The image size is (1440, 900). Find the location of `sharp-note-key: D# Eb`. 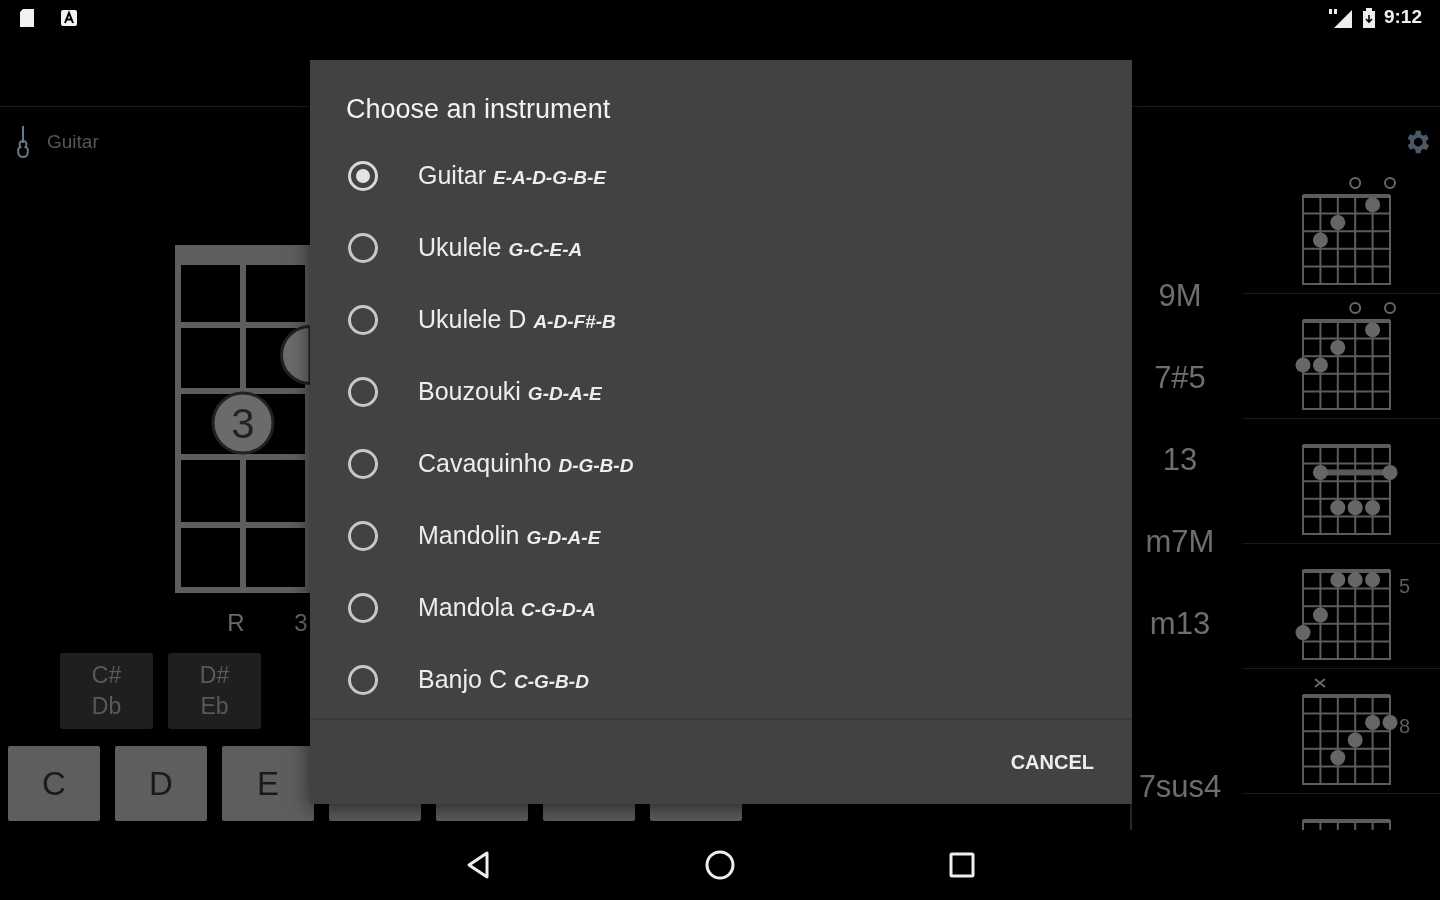

sharp-note-key: D# Eb is located at coordinates (214, 691).